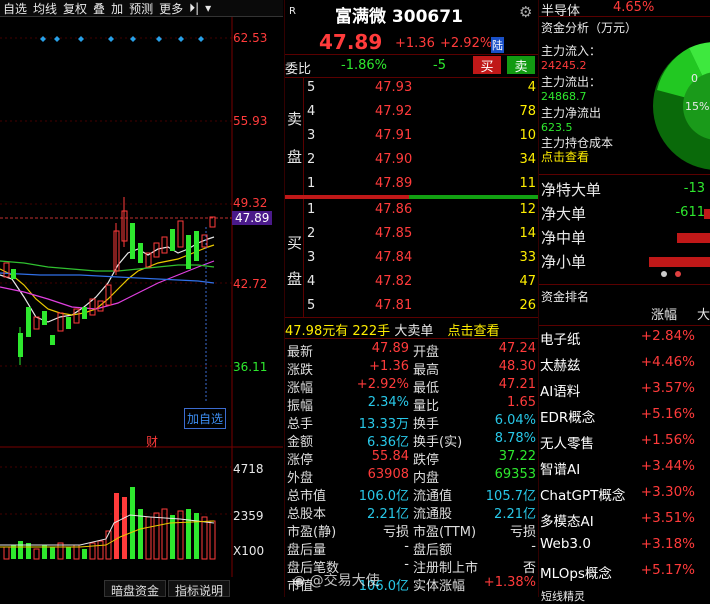 Image resolution: width=710 pixels, height=604 pixels. I want to click on ranking-row: MLOps概念 +5.17%, so click(624, 575).